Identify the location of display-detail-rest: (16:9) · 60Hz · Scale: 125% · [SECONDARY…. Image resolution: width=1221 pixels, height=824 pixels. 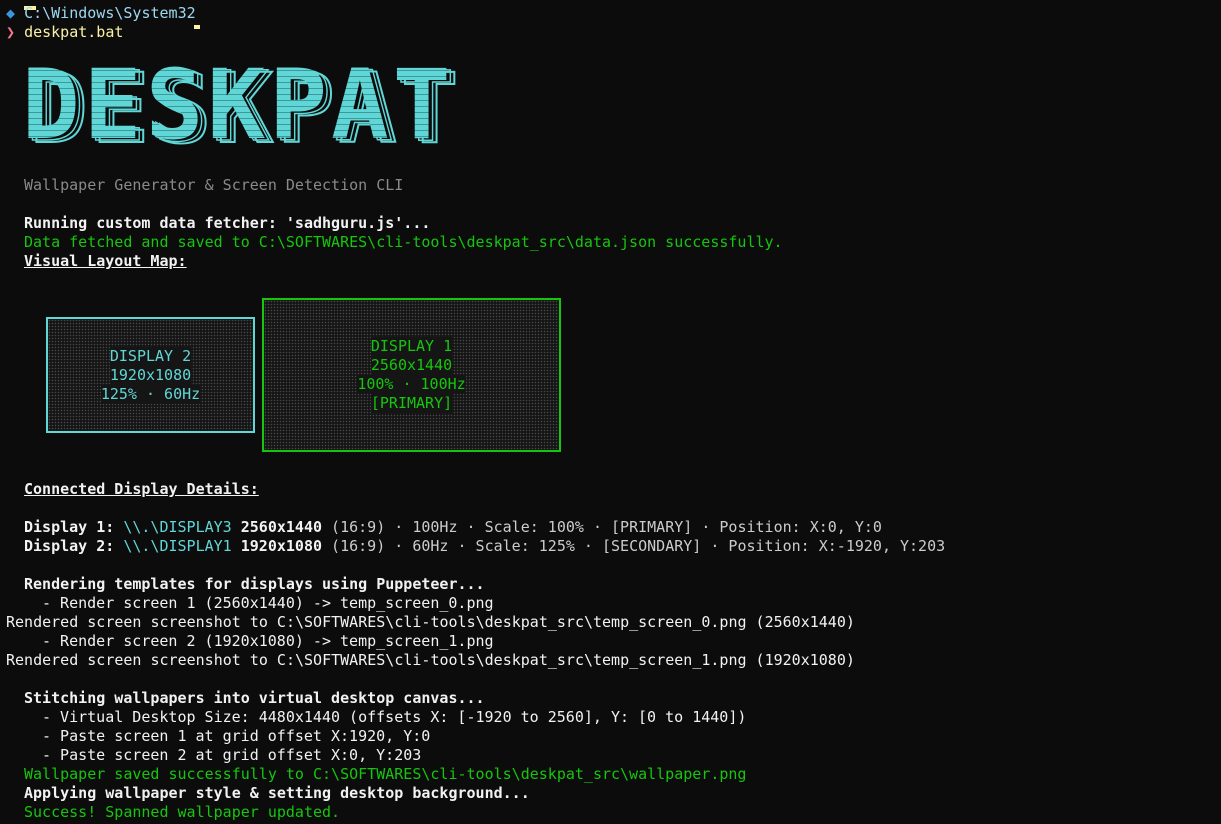
(634, 546).